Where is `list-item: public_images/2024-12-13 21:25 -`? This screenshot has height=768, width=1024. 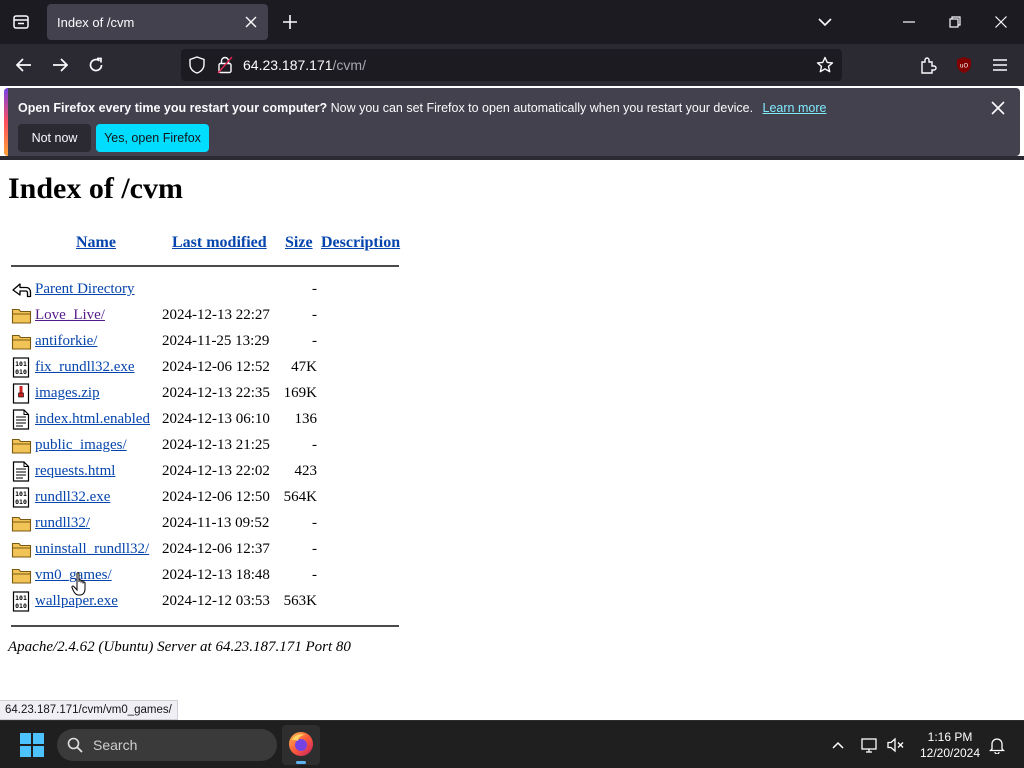
list-item: public_images/2024-12-13 21:25 - is located at coordinates (210, 447).